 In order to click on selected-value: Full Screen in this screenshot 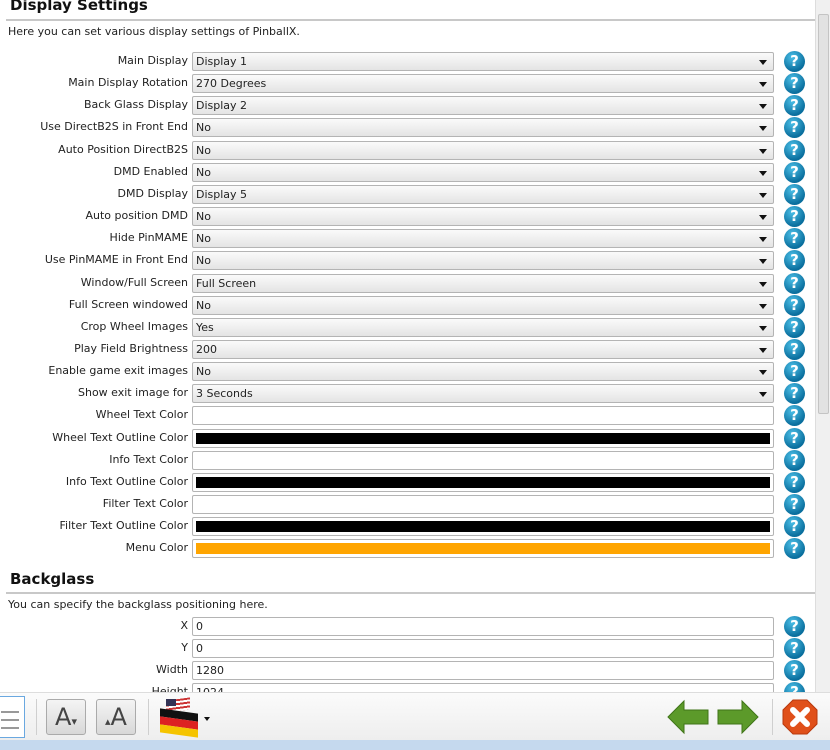, I will do `click(226, 283)`.